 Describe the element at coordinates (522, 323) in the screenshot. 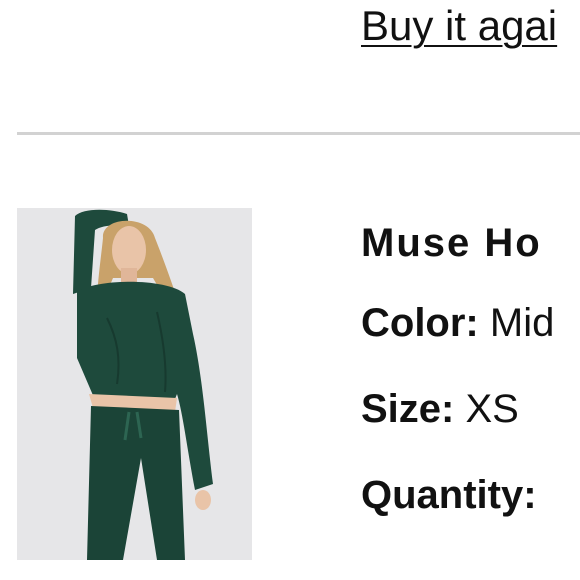

I see `color-value: Mid` at that location.